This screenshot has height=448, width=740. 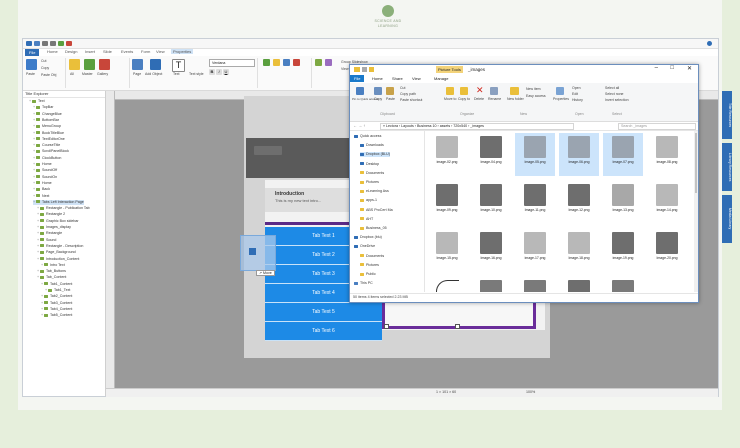 What do you see at coordinates (612, 88) in the screenshot?
I see `select-all-label: Select all` at bounding box center [612, 88].